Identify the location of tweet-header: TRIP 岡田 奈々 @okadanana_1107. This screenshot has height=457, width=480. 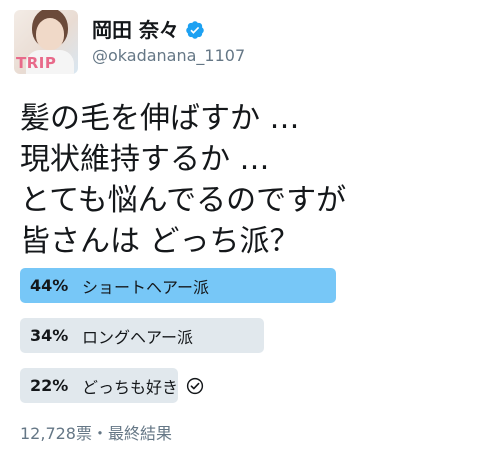
(129, 42).